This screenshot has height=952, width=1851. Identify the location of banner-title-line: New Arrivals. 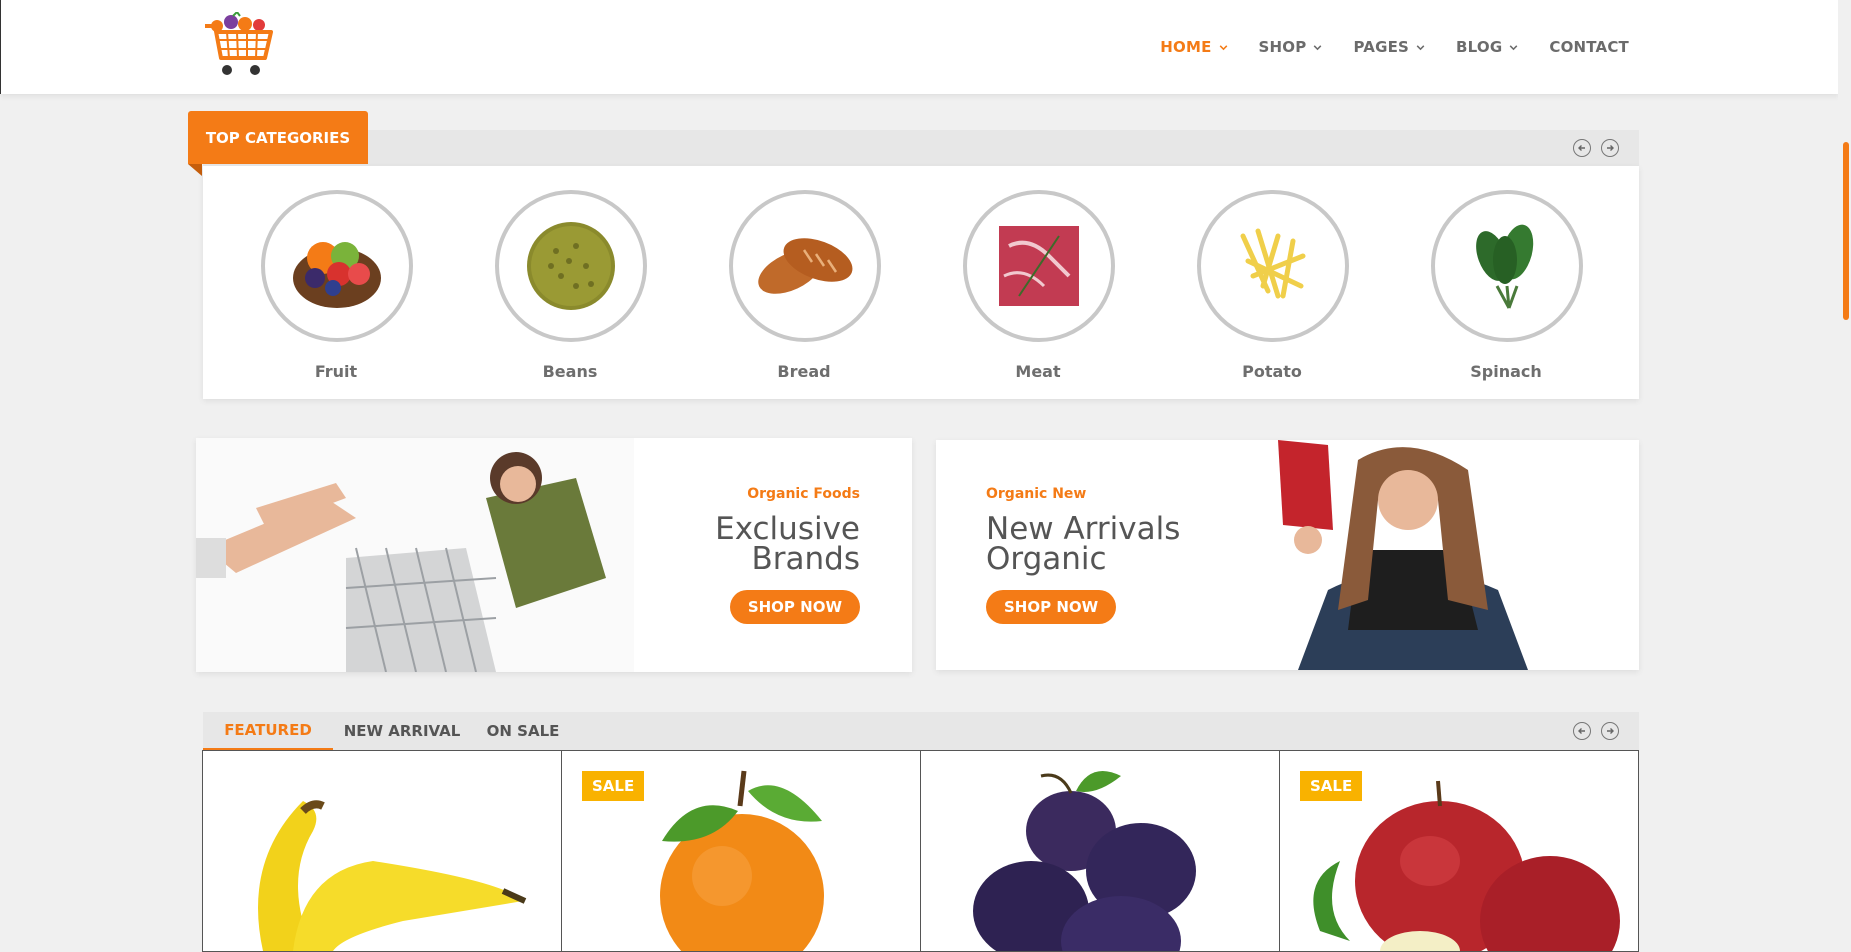
(1083, 529).